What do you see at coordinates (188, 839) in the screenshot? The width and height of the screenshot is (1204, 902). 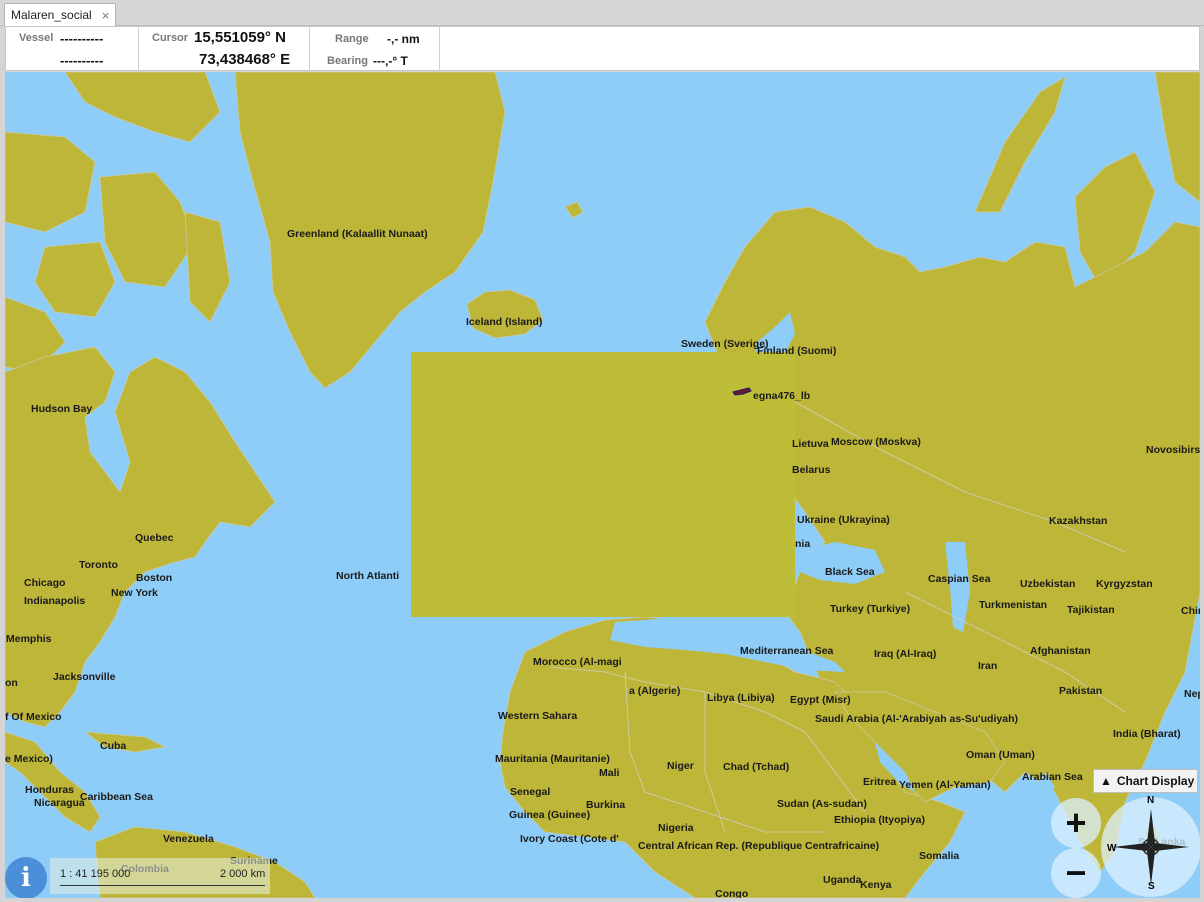 I see `place-label: Venezuela` at bounding box center [188, 839].